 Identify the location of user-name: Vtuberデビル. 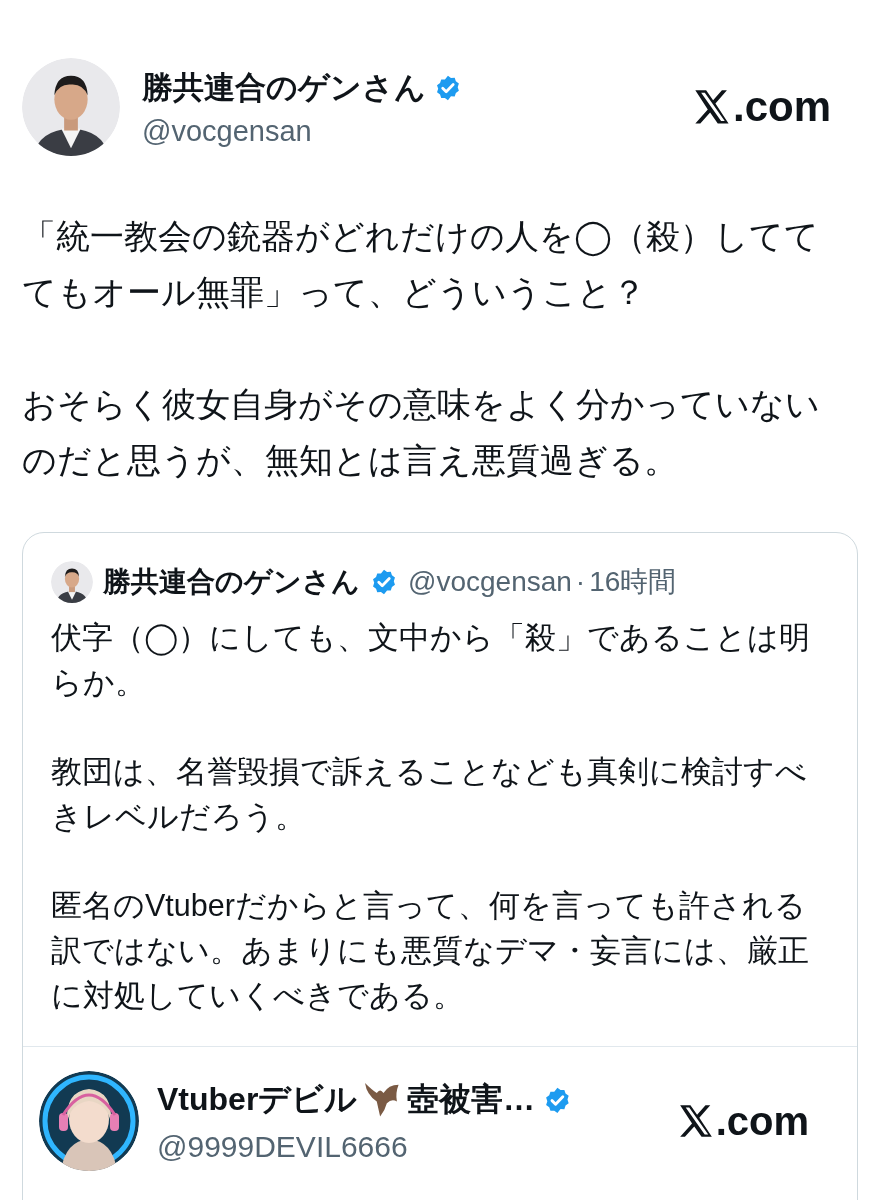
(257, 1099).